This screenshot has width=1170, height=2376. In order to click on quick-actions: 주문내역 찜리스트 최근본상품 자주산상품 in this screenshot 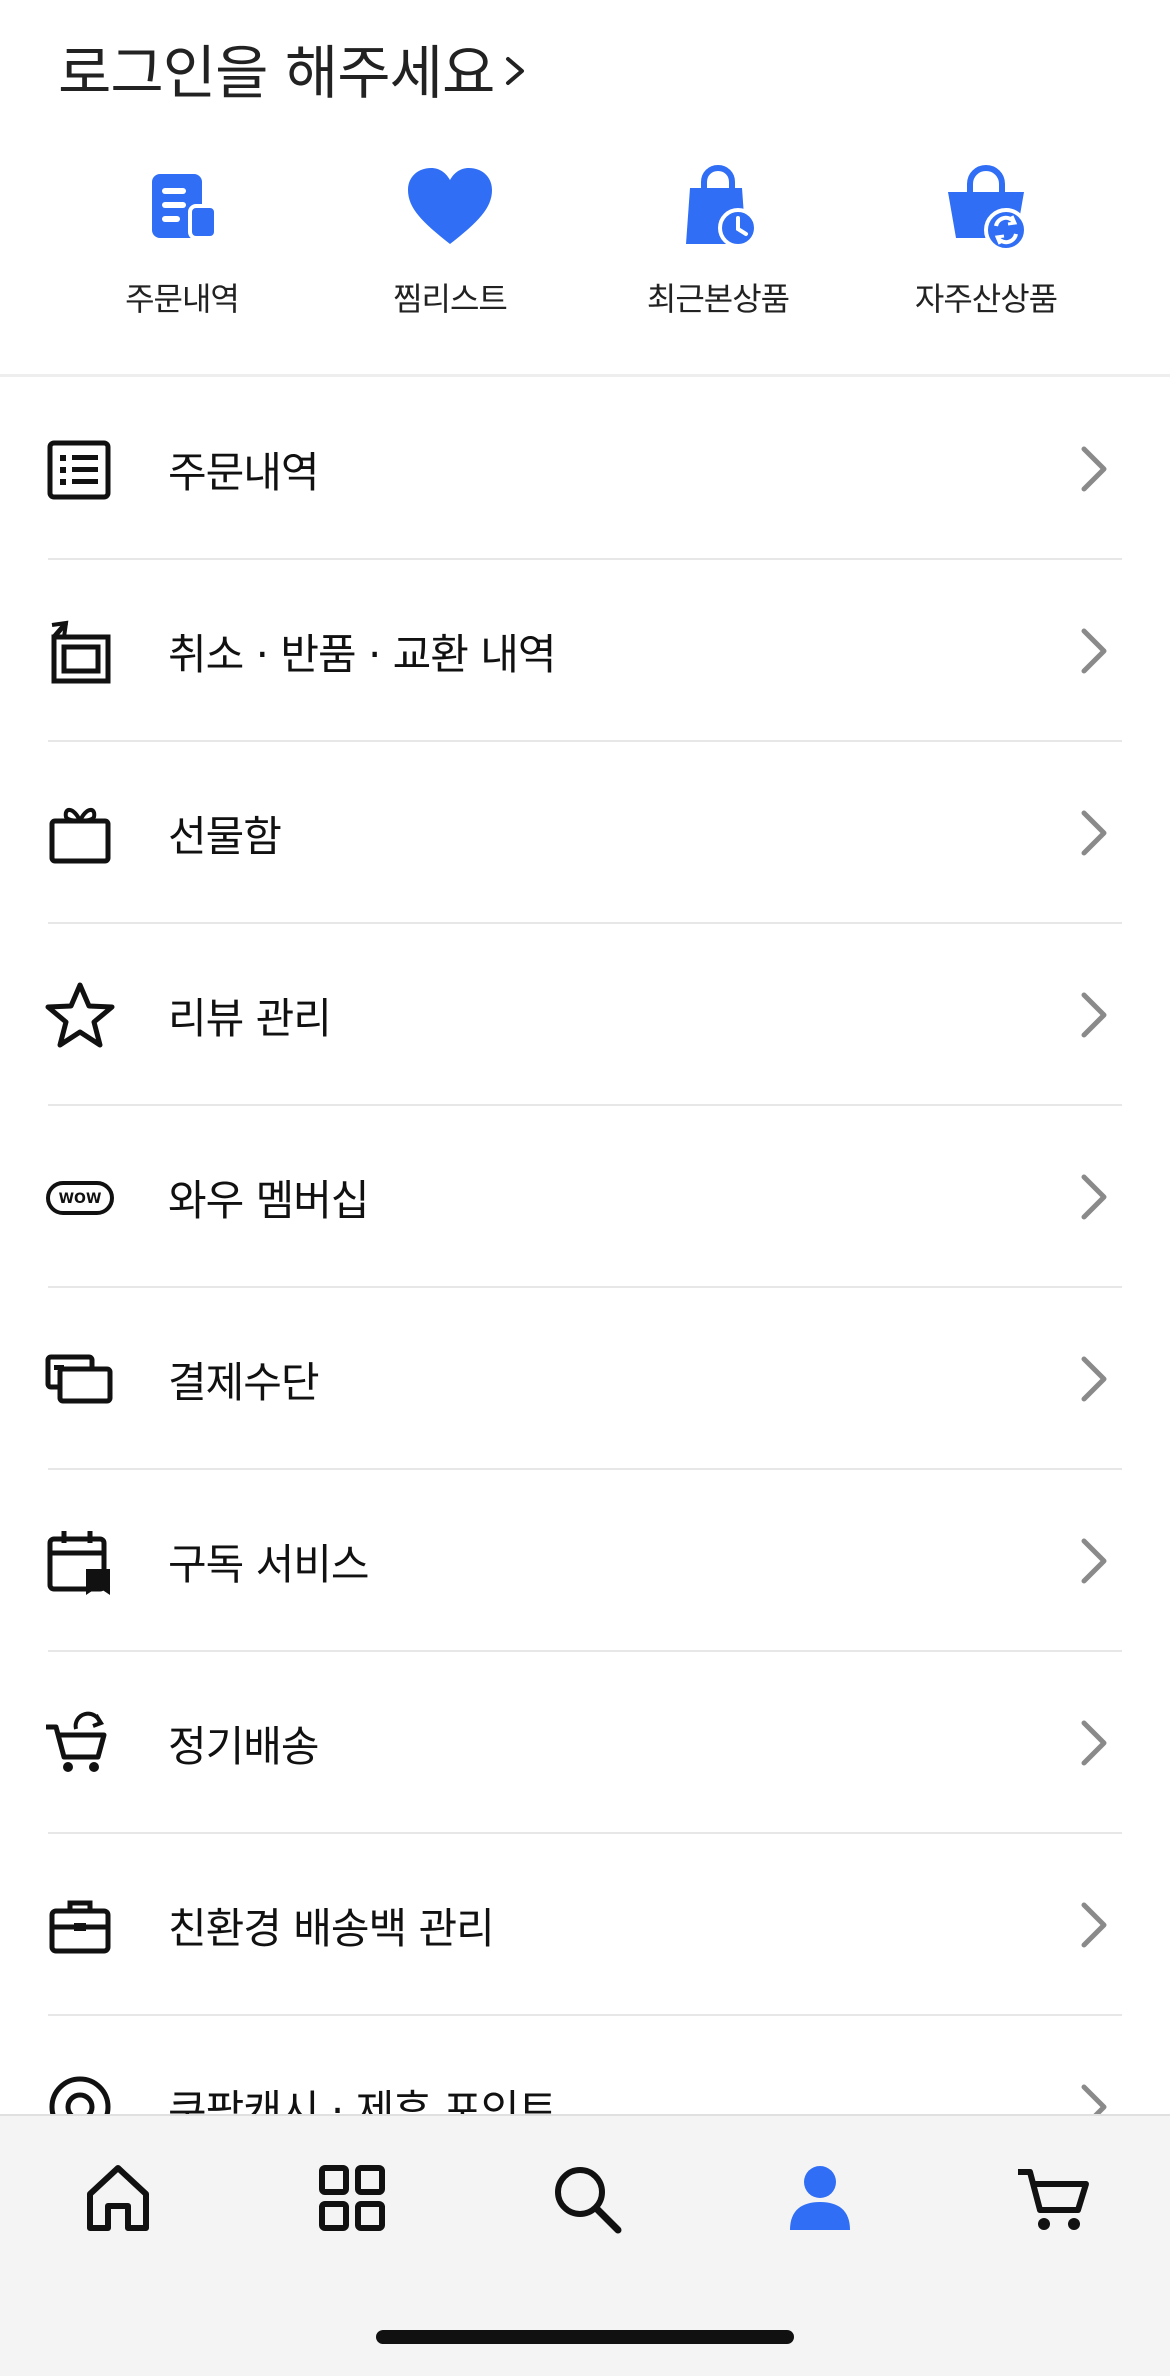, I will do `click(585, 267)`.